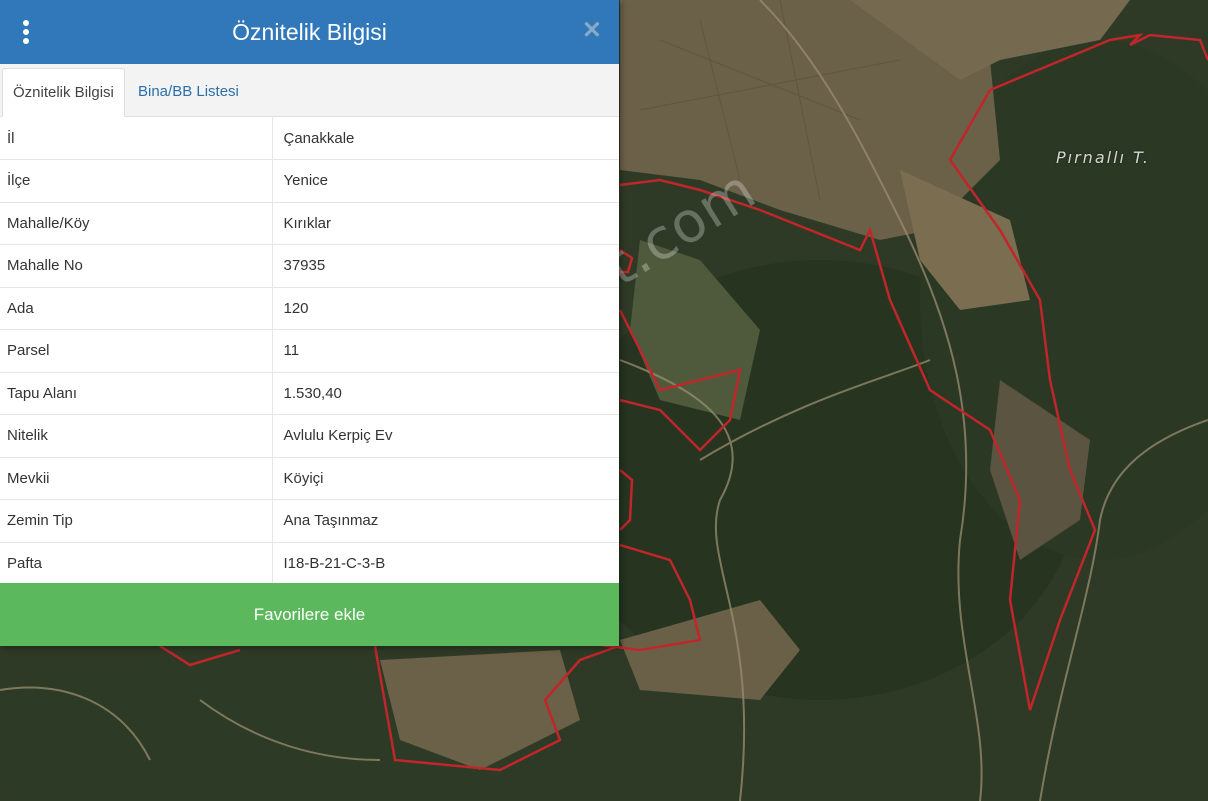 The width and height of the screenshot is (1208, 801). I want to click on table-row: Mevkii Köyiçi, so click(309, 478).